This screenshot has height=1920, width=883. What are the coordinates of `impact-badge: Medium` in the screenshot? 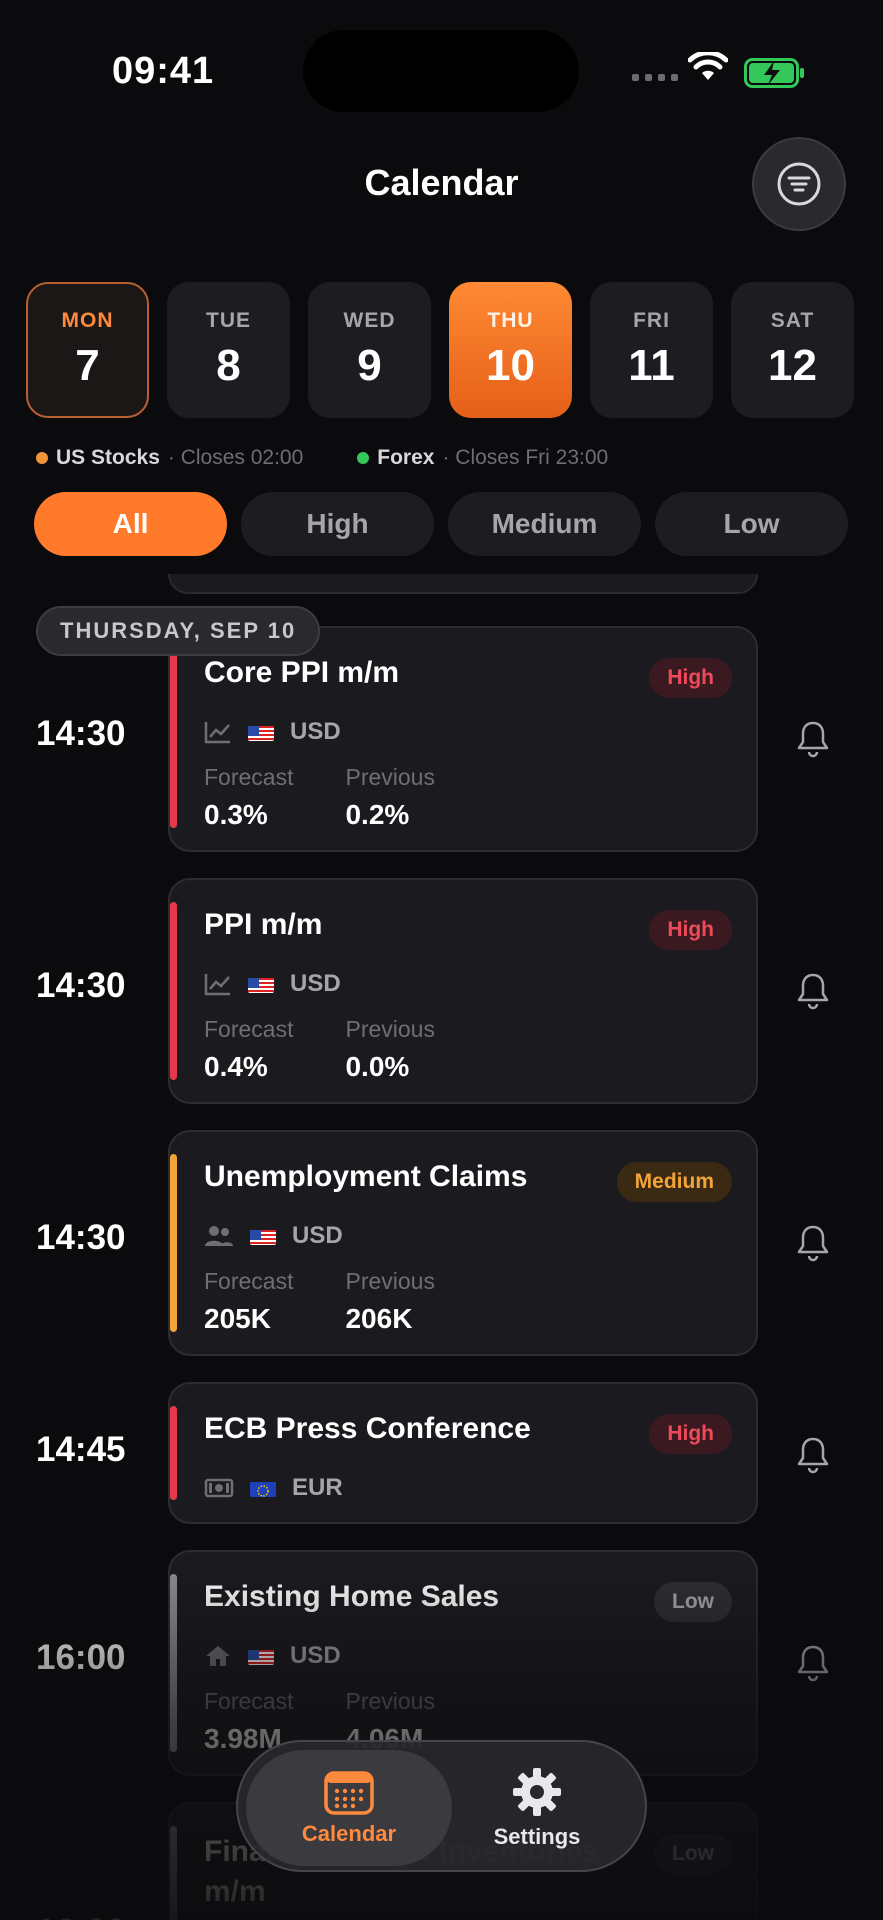 It's located at (674, 1182).